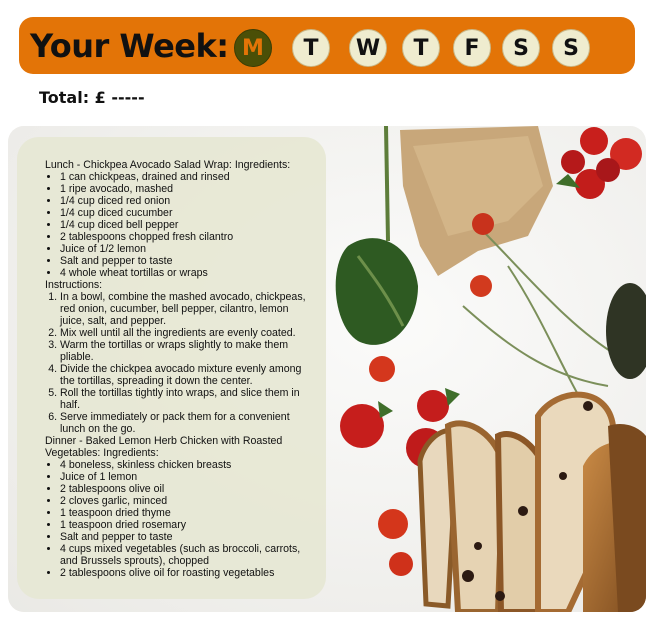 This screenshot has width=661, height=623. What do you see at coordinates (187, 489) in the screenshot?
I see `list-item: 2 tablespoons olive oil` at bounding box center [187, 489].